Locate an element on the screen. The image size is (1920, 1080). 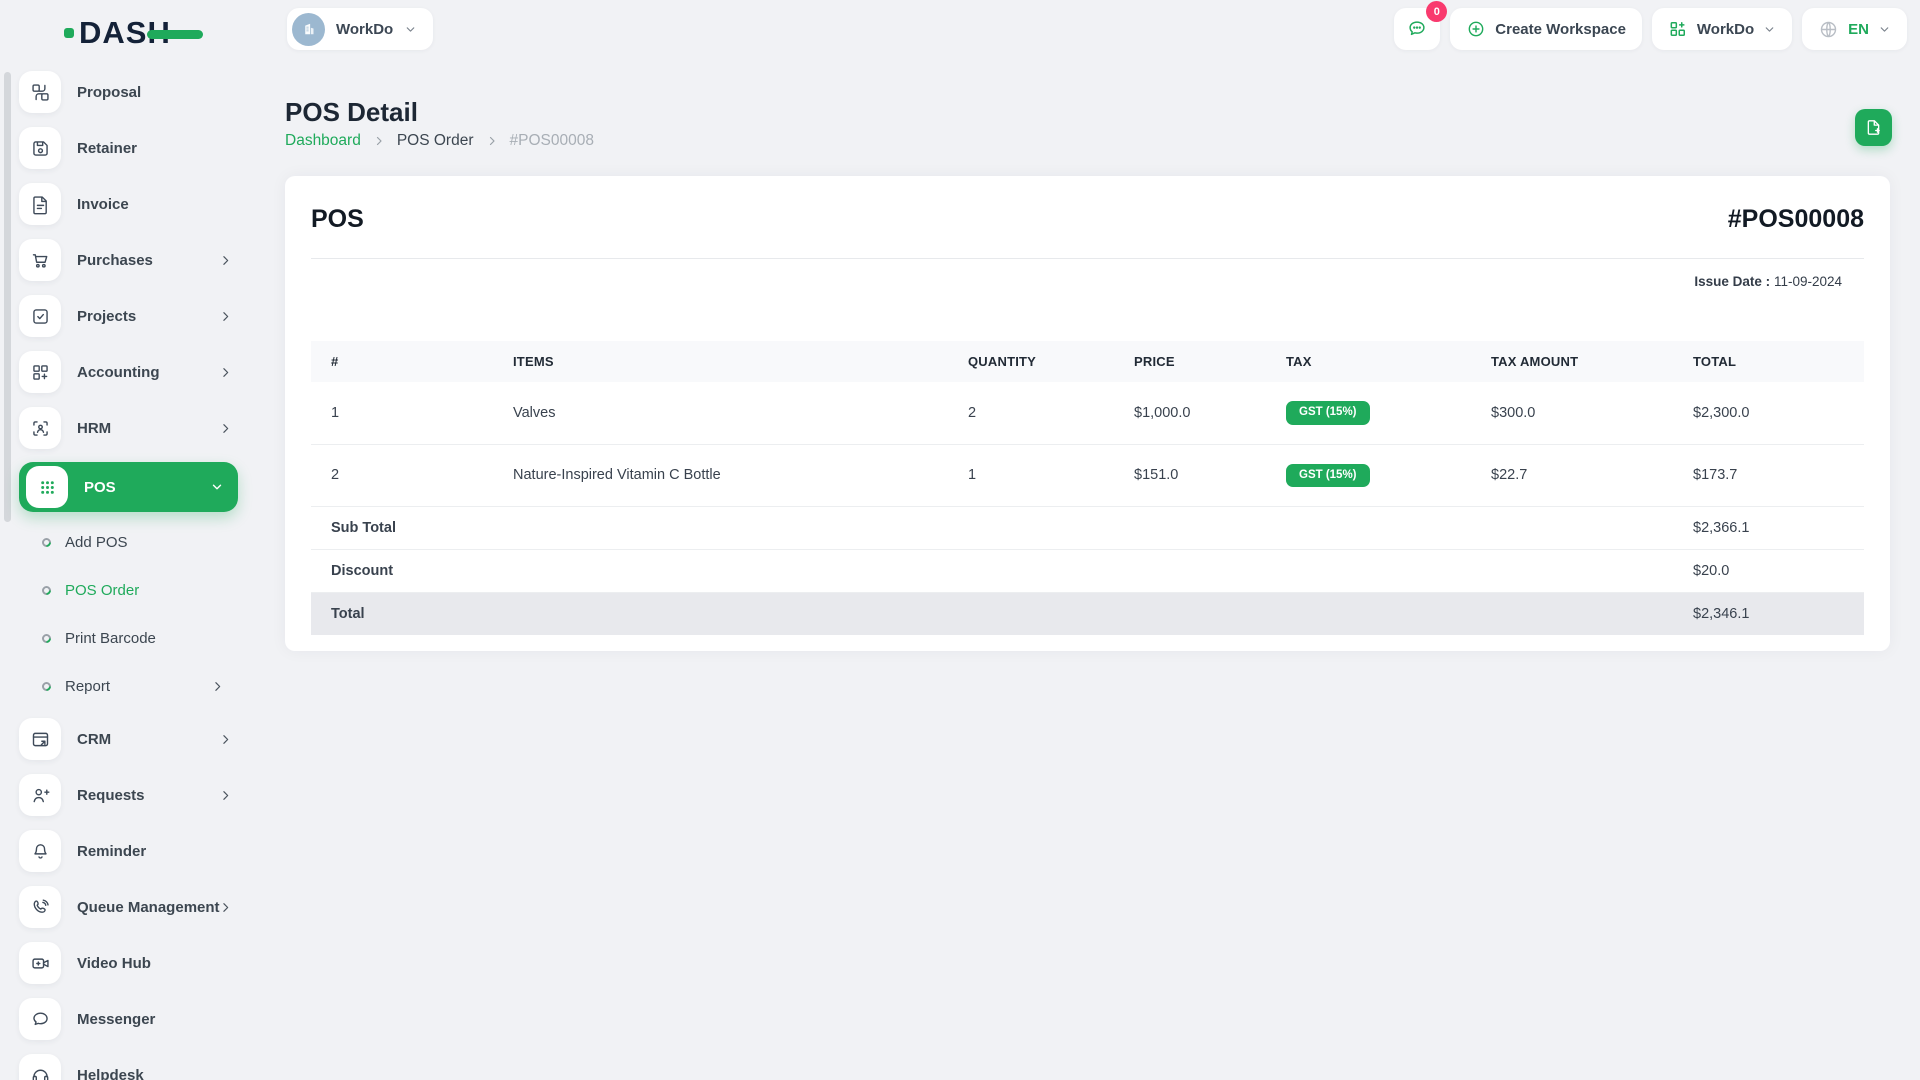
export-pos-button is located at coordinates (1873, 127).